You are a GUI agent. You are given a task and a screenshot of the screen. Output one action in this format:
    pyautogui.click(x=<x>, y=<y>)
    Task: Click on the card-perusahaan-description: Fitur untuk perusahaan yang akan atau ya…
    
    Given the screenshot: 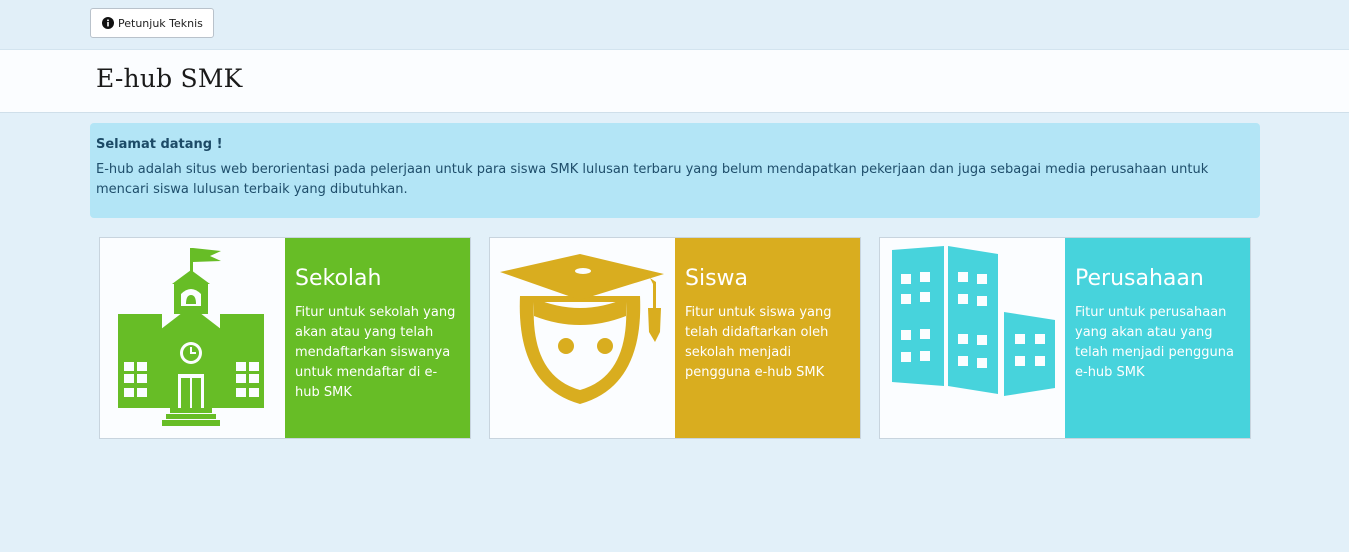 What is the action you would take?
    pyautogui.click(x=1154, y=342)
    